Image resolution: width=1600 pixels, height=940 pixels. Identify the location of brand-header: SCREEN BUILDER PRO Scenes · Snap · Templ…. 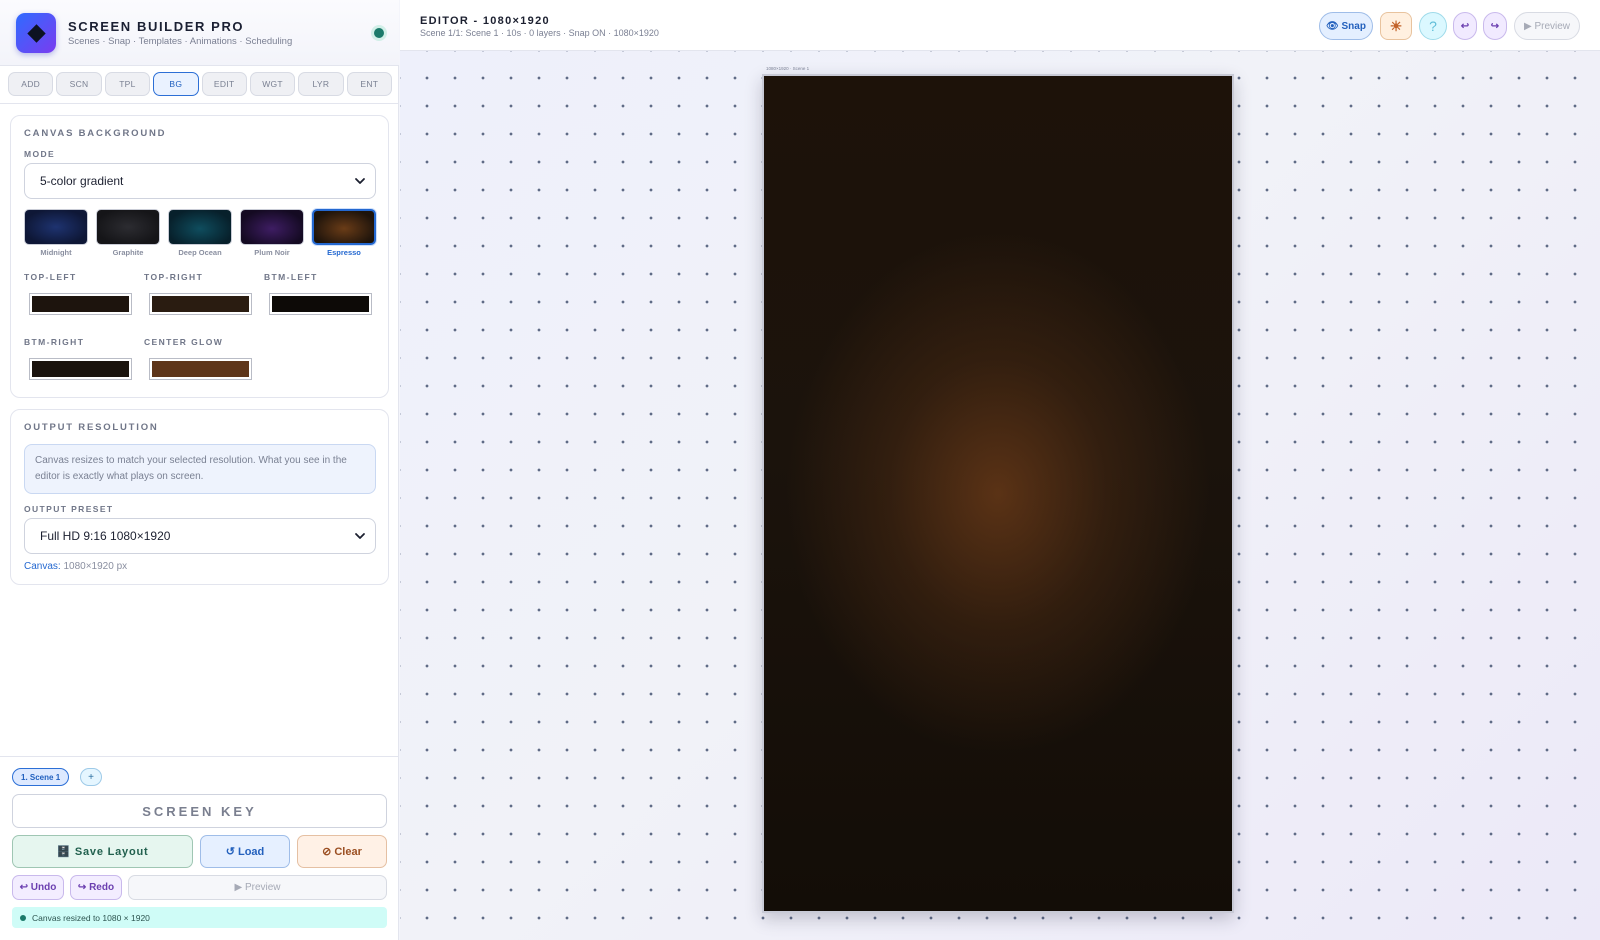
(199, 33).